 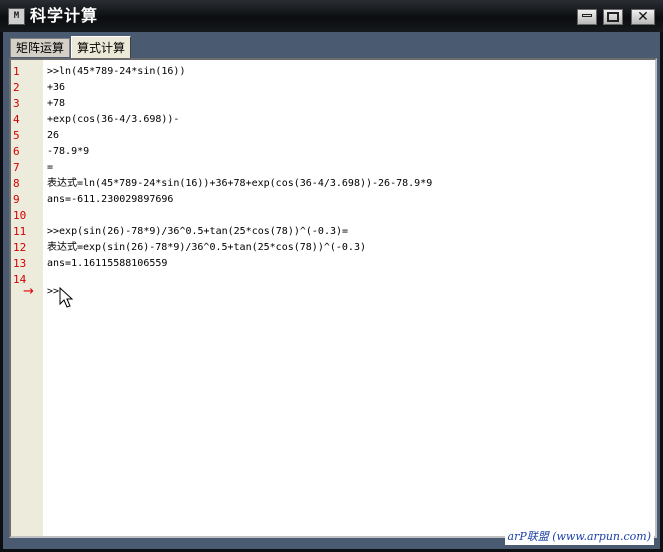 I want to click on editor-line: 13 ans=1.16115588106559, so click(x=333, y=264).